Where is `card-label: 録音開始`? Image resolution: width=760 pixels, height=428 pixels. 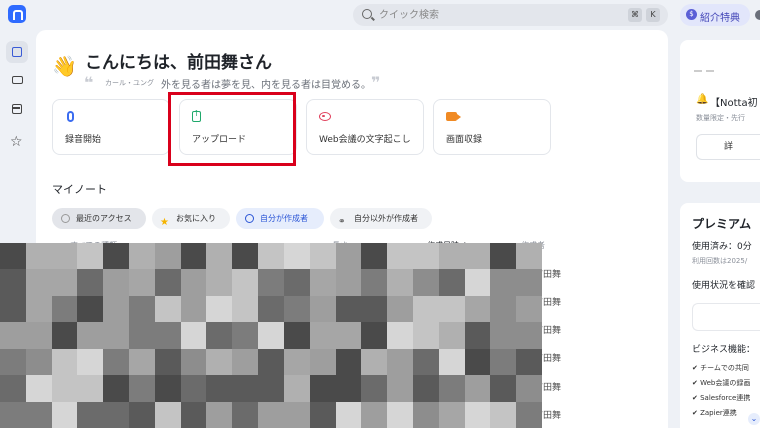
card-label: 録音開始 is located at coordinates (83, 140).